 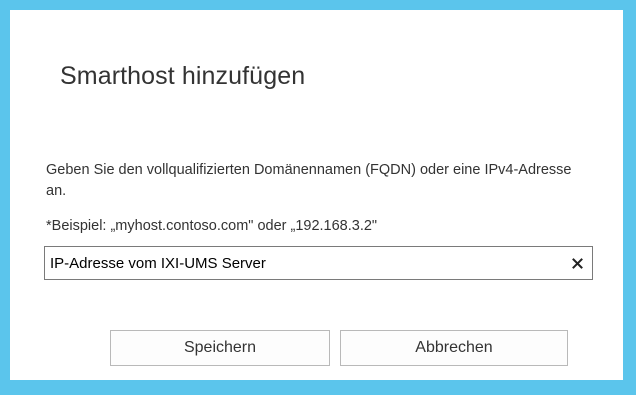 What do you see at coordinates (302, 263) in the screenshot?
I see `smarthost-input` at bounding box center [302, 263].